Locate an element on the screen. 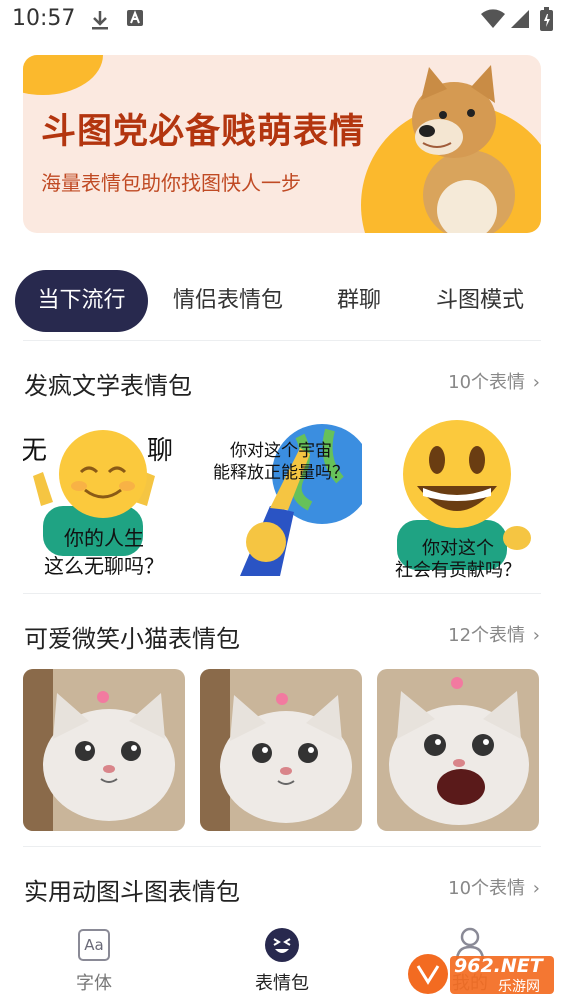 Image resolution: width=564 pixels, height=1004 pixels. tab-trending: 当下流行 is located at coordinates (81, 301).